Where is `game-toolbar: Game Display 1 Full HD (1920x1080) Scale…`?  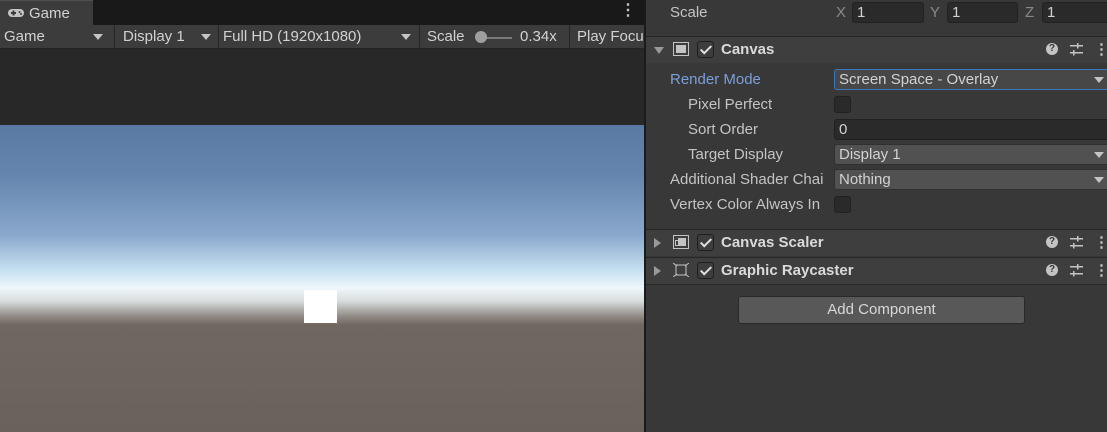 game-toolbar: Game Display 1 Full HD (1920x1080) Scale… is located at coordinates (322, 37).